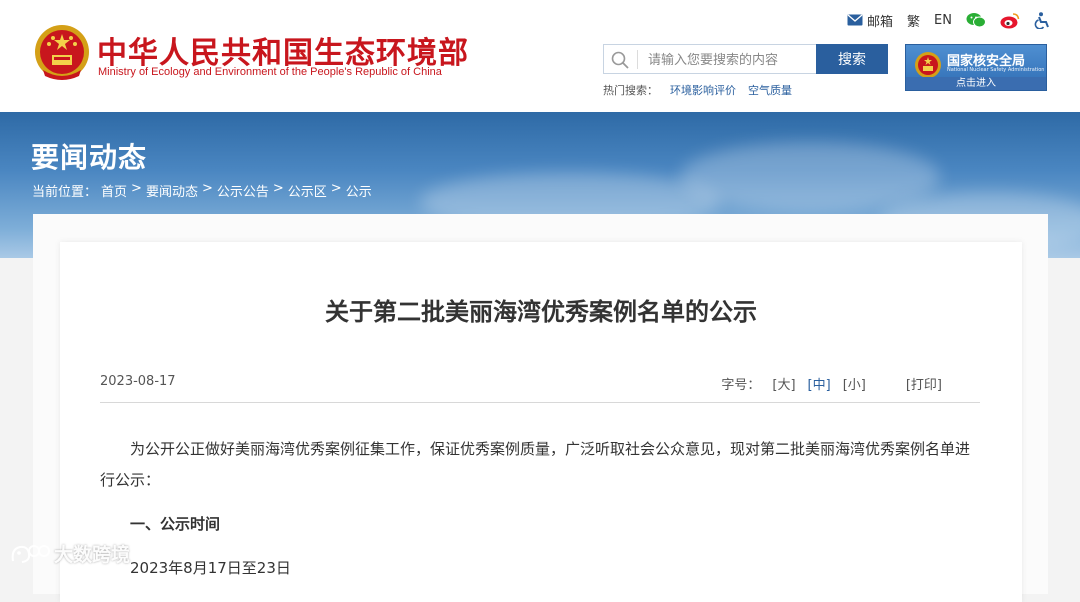 This screenshot has height=602, width=1080. What do you see at coordinates (819, 383) in the screenshot?
I see `font-size-medium-button: [中]` at bounding box center [819, 383].